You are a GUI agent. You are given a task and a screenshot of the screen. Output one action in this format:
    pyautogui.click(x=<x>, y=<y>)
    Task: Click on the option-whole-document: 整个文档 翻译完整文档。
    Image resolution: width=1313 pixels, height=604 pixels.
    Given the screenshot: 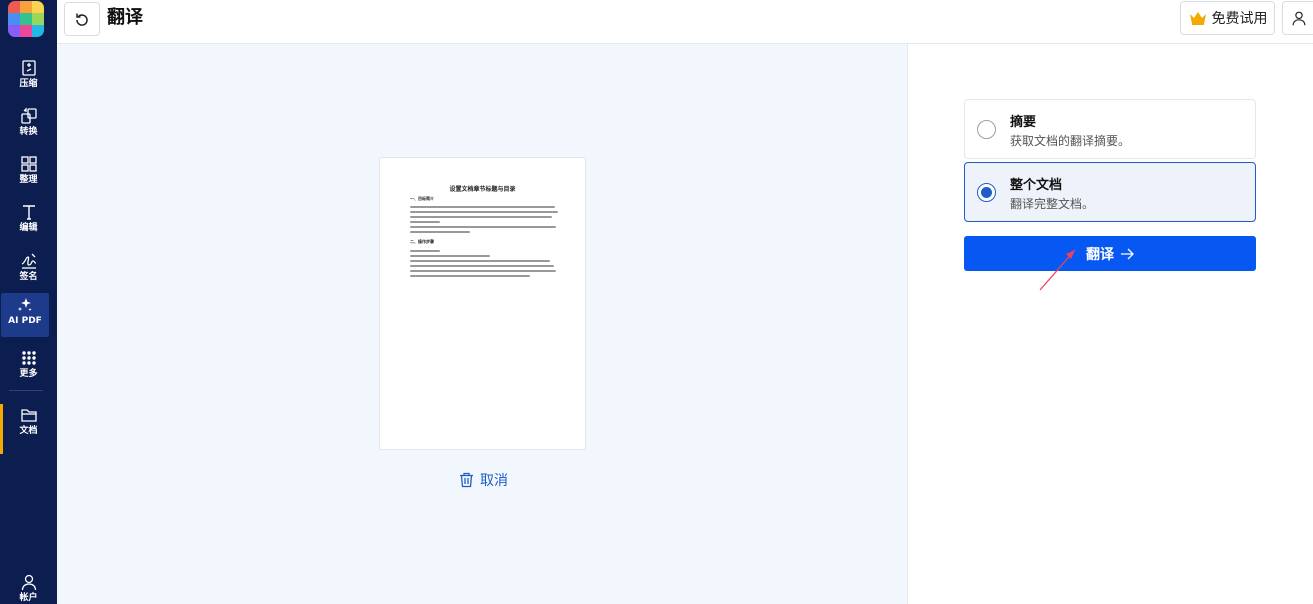 What is the action you would take?
    pyautogui.click(x=1110, y=192)
    